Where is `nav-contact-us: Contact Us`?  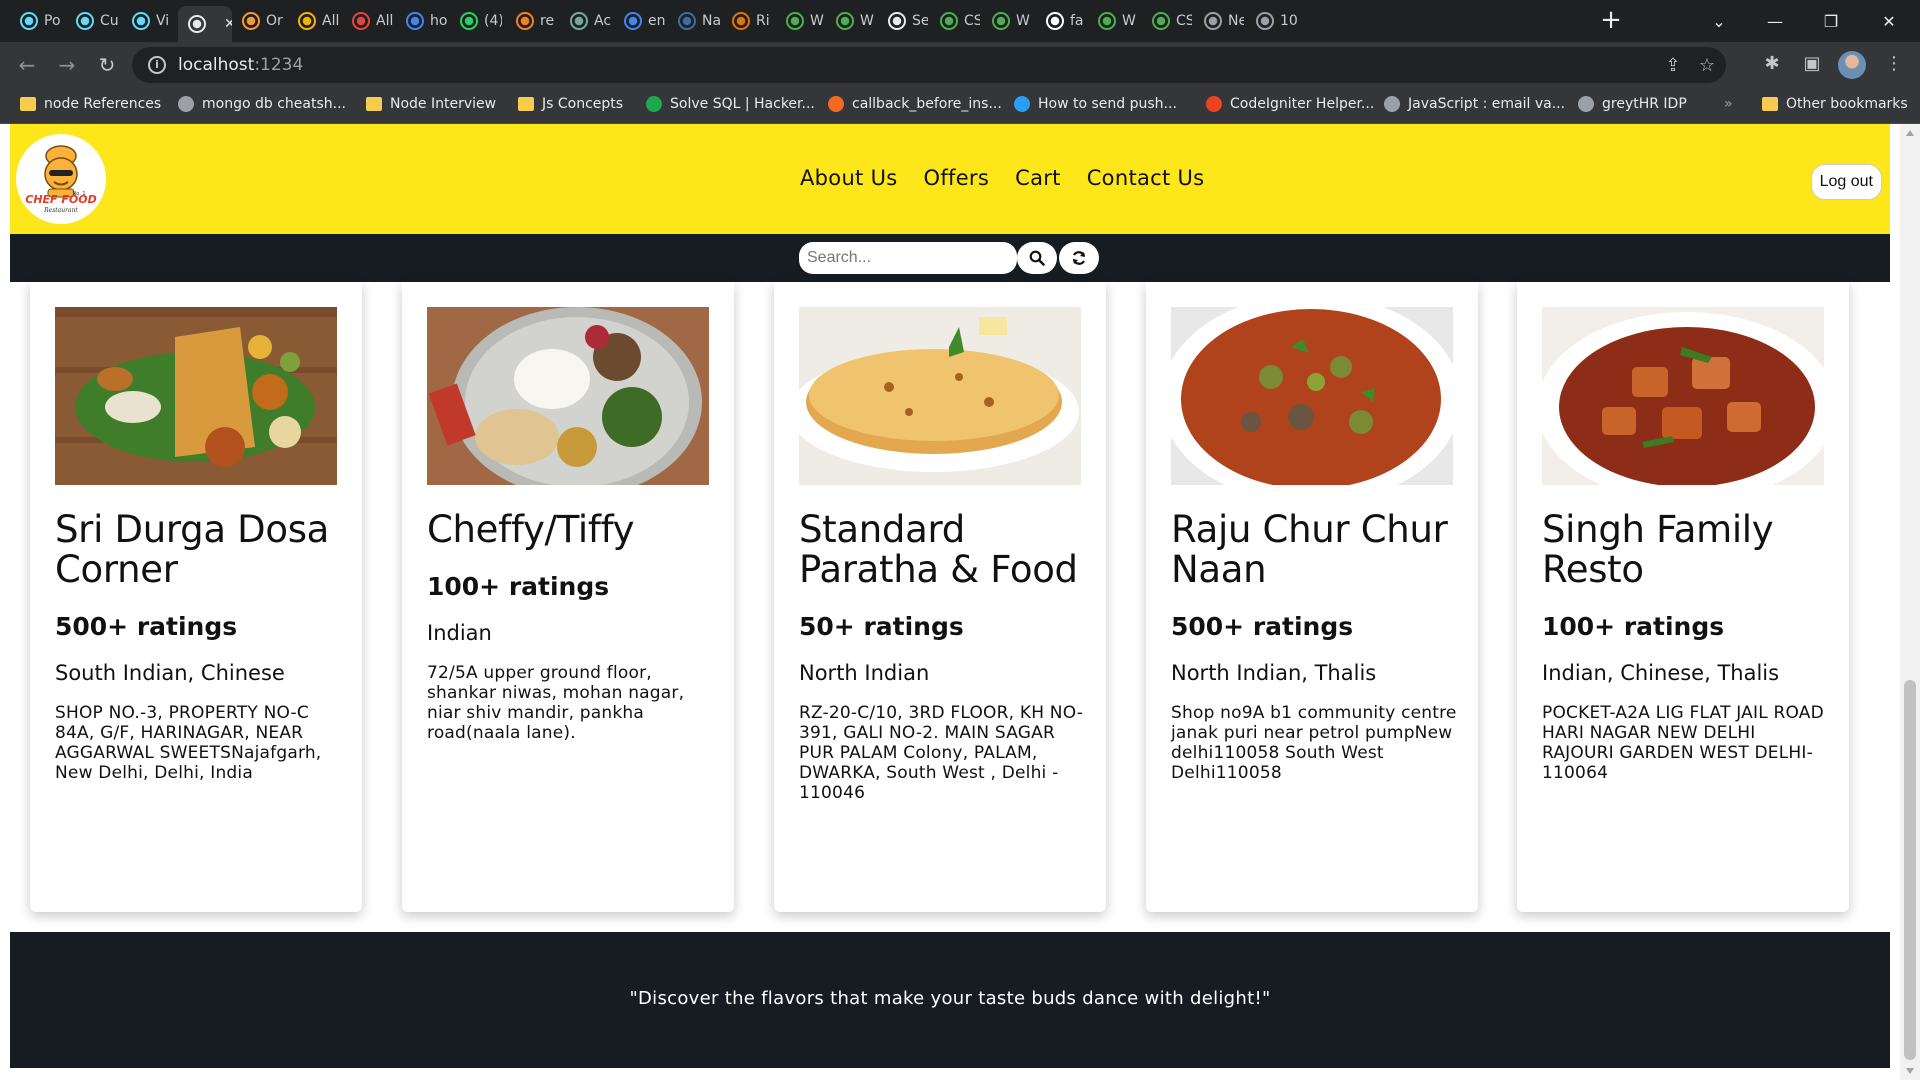
nav-contact-us: Contact Us is located at coordinates (1146, 178).